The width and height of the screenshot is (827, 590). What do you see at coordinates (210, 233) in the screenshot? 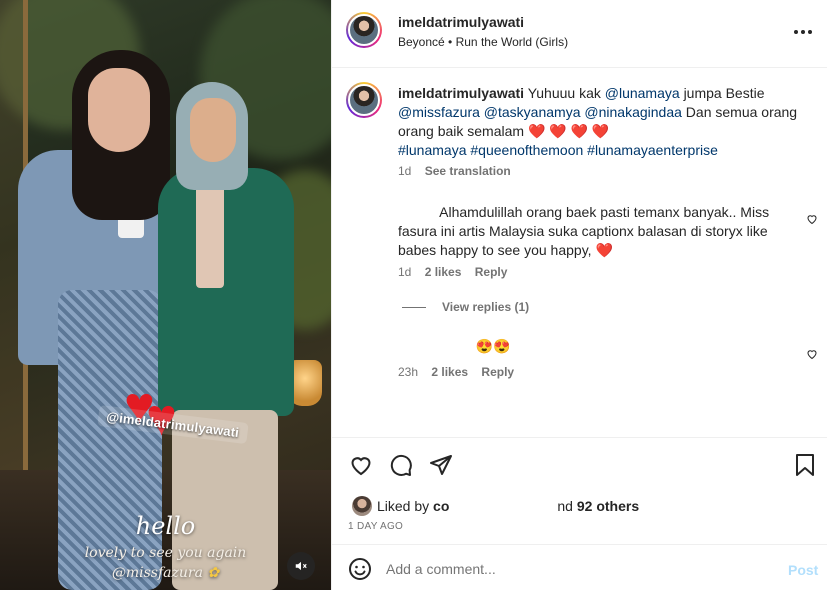
I see `person-right-inner` at bounding box center [210, 233].